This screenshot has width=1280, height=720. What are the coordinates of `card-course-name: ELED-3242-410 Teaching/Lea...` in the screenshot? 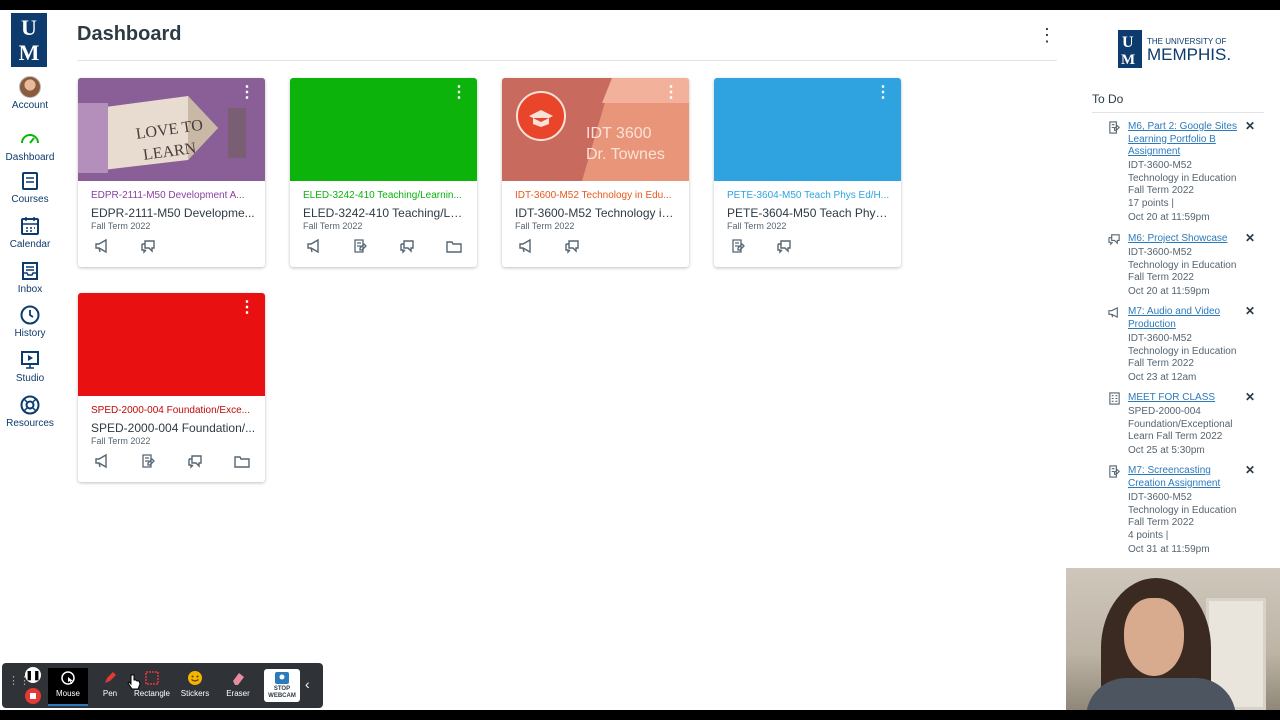 It's located at (385, 213).